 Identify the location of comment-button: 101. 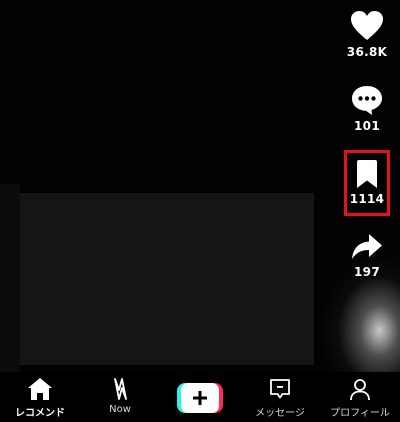
(367, 108).